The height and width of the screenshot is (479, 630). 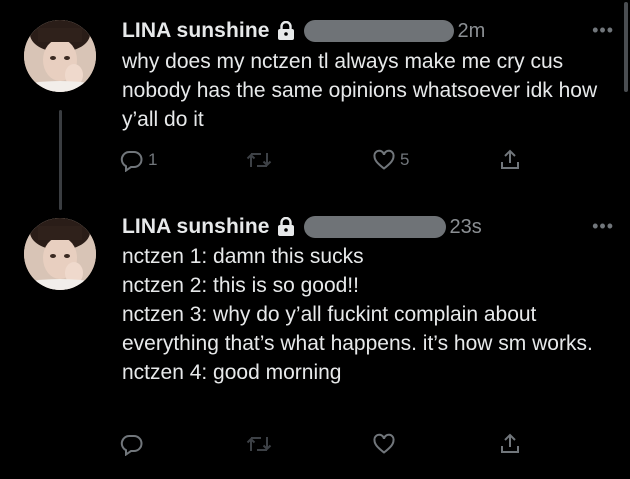 I want to click on reply-button: 1, so click(x=138, y=160).